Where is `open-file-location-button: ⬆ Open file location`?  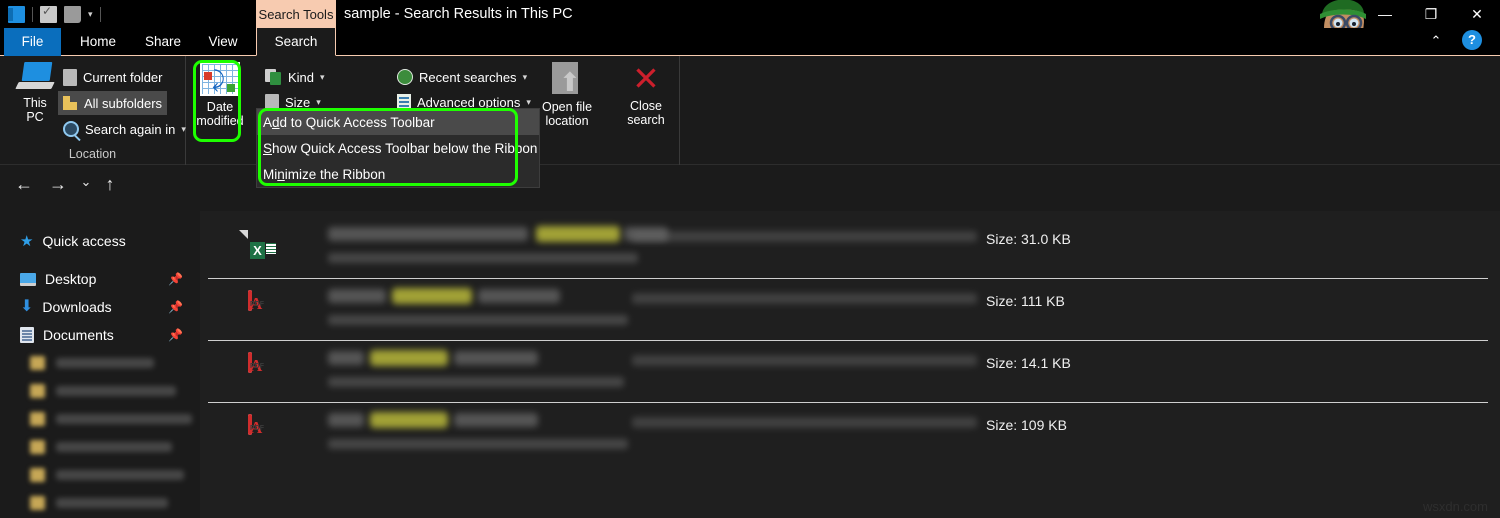 open-file-location-button: ⬆ Open file location is located at coordinates (567, 101).